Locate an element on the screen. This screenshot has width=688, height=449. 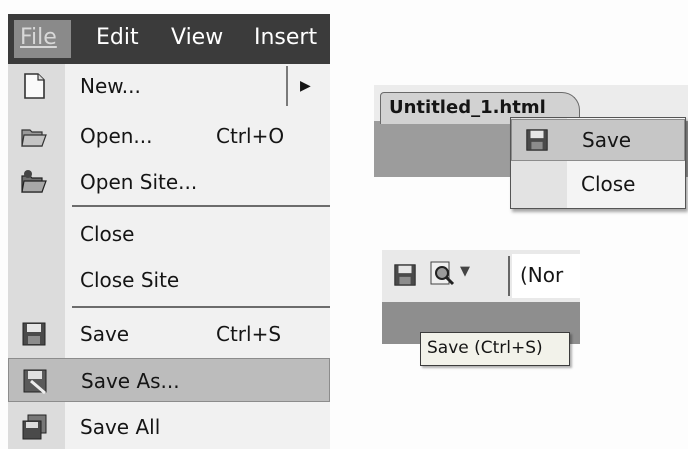
paragraph-style-select: (Nor is located at coordinates (546, 276).